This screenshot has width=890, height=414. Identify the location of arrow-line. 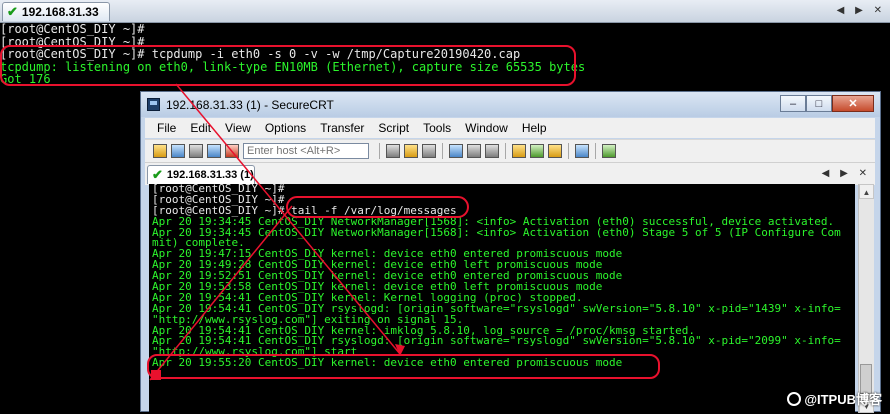
(221, 293).